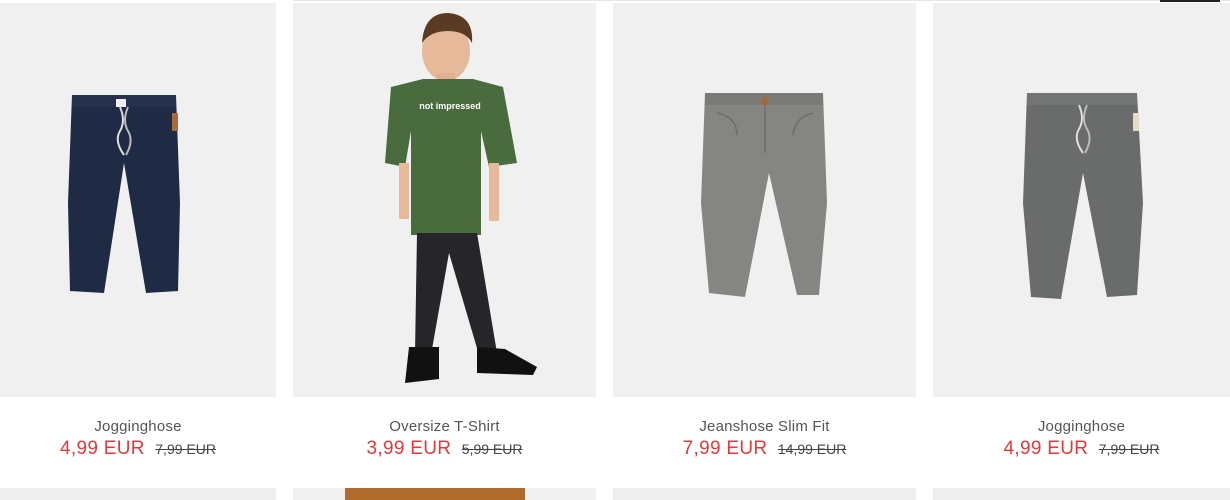  What do you see at coordinates (725, 448) in the screenshot?
I see `sale-price: 7,99 EUR` at bounding box center [725, 448].